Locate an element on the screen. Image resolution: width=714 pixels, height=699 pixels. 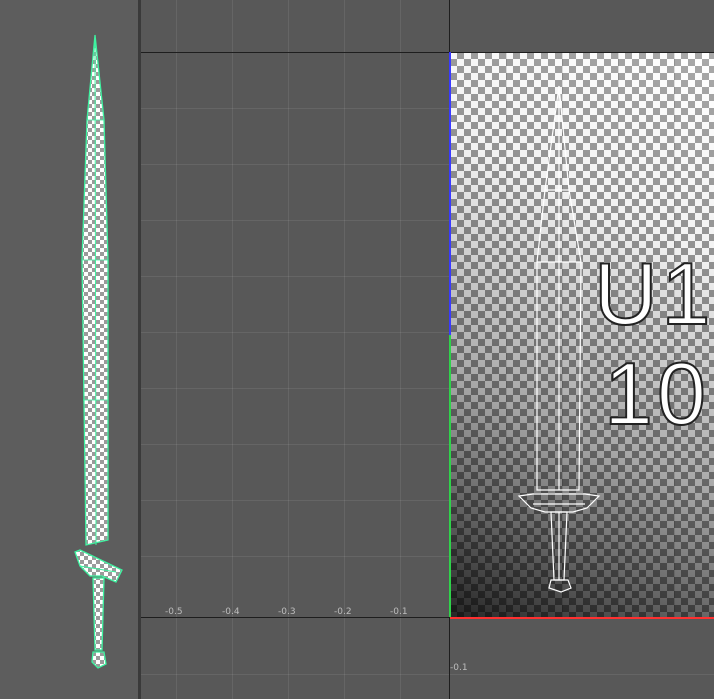
sword-handle-3d is located at coordinates (98, 614).